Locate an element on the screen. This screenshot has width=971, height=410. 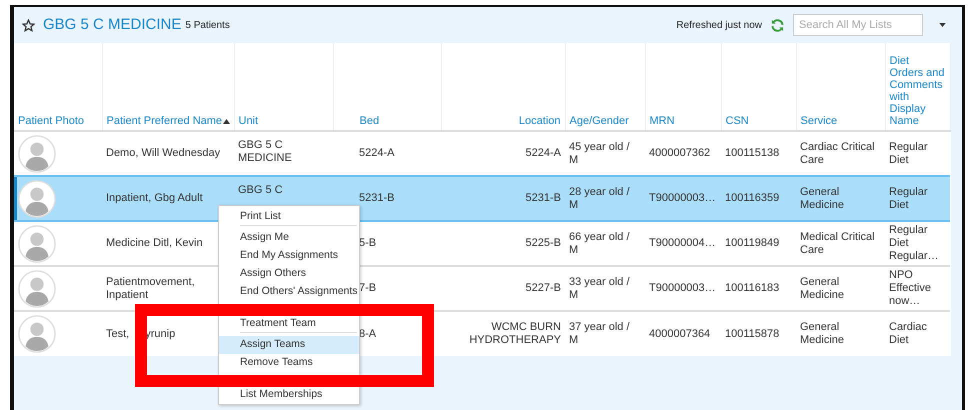
table-cell: Cardiac Critical Care is located at coordinates (837, 153).